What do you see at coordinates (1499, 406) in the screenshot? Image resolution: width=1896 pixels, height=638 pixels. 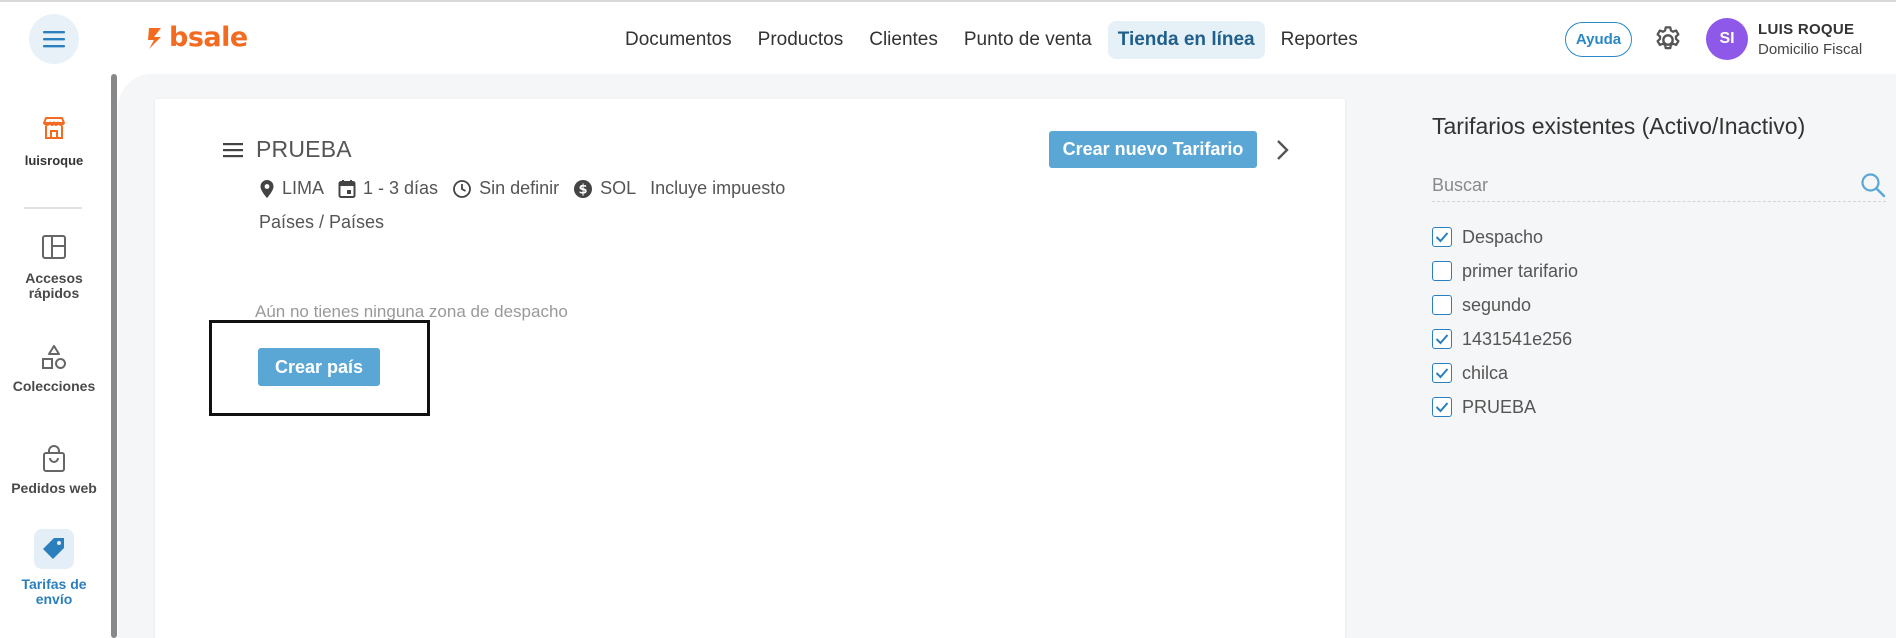 I see `tariff-name: PRUEBA` at bounding box center [1499, 406].